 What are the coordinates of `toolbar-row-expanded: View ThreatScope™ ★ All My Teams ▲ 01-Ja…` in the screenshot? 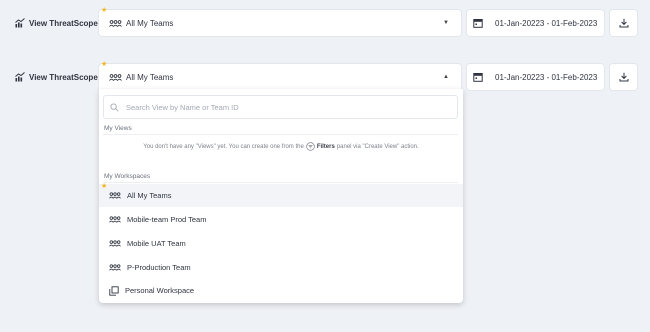 It's located at (325, 75).